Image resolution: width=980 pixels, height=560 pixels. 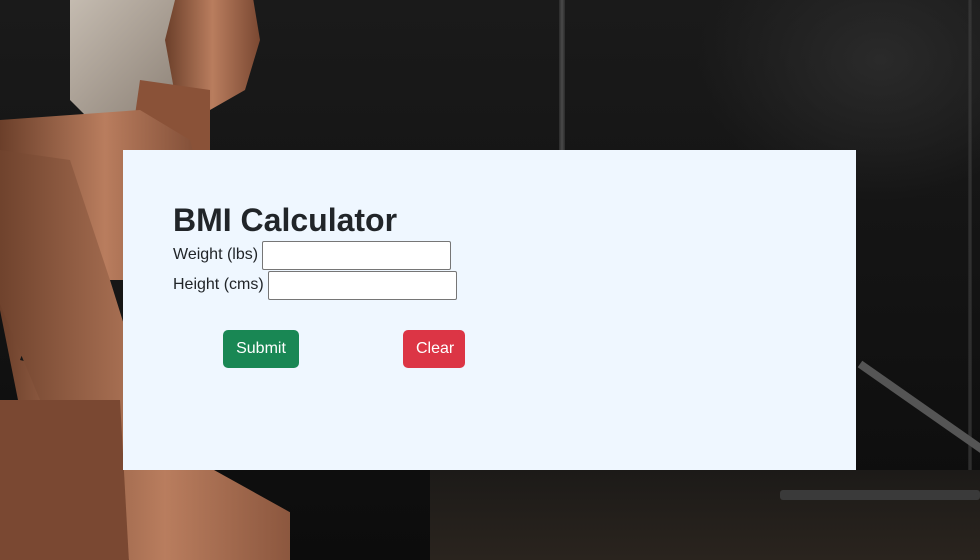 What do you see at coordinates (285, 220) in the screenshot?
I see `page-title: BMI Calculator` at bounding box center [285, 220].